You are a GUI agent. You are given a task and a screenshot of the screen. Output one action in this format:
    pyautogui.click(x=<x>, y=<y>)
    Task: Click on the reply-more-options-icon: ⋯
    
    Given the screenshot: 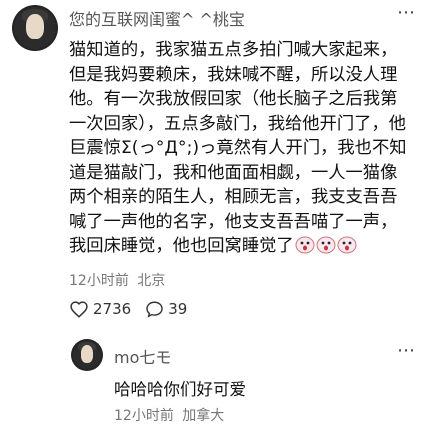 What is the action you would take?
    pyautogui.click(x=406, y=350)
    